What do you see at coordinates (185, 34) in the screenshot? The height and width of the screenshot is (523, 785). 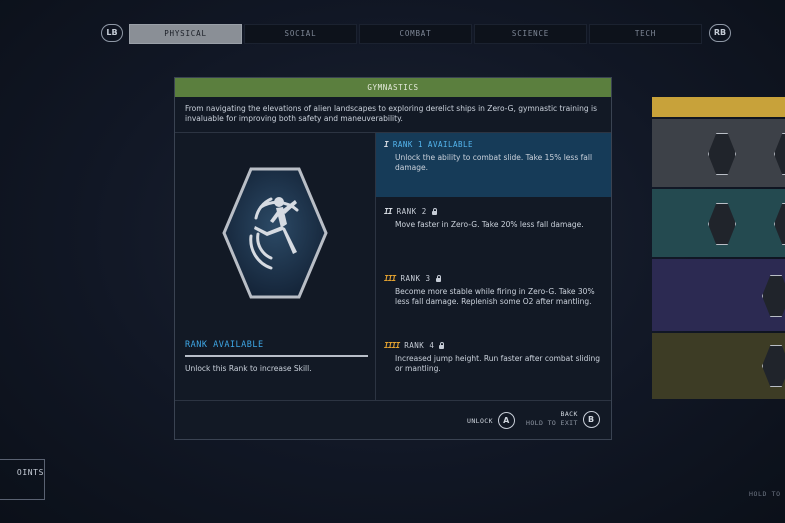 I see `tab-physical: PHYSICAL` at bounding box center [185, 34].